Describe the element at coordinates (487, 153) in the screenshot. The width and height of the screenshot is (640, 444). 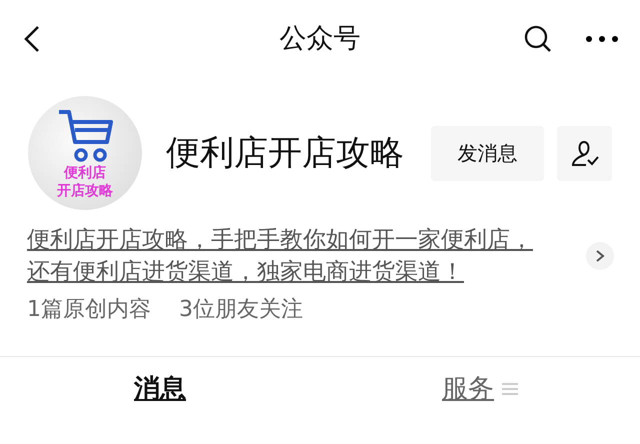
I see `message-button: 发消息` at that location.